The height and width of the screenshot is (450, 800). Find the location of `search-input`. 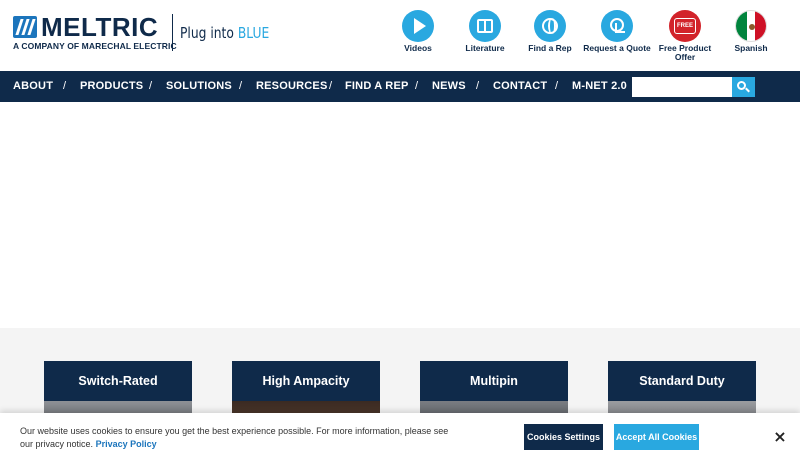

search-input is located at coordinates (682, 87).